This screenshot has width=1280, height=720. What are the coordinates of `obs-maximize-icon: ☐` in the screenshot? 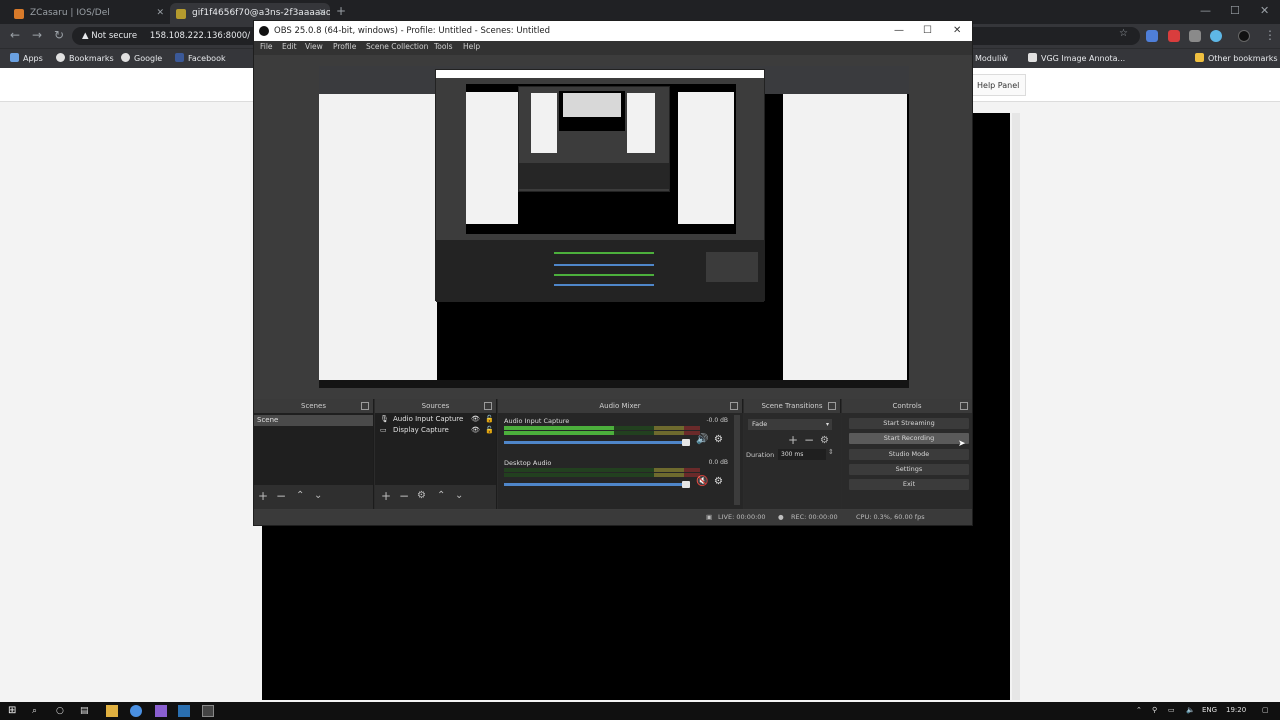 It's located at (927, 31).